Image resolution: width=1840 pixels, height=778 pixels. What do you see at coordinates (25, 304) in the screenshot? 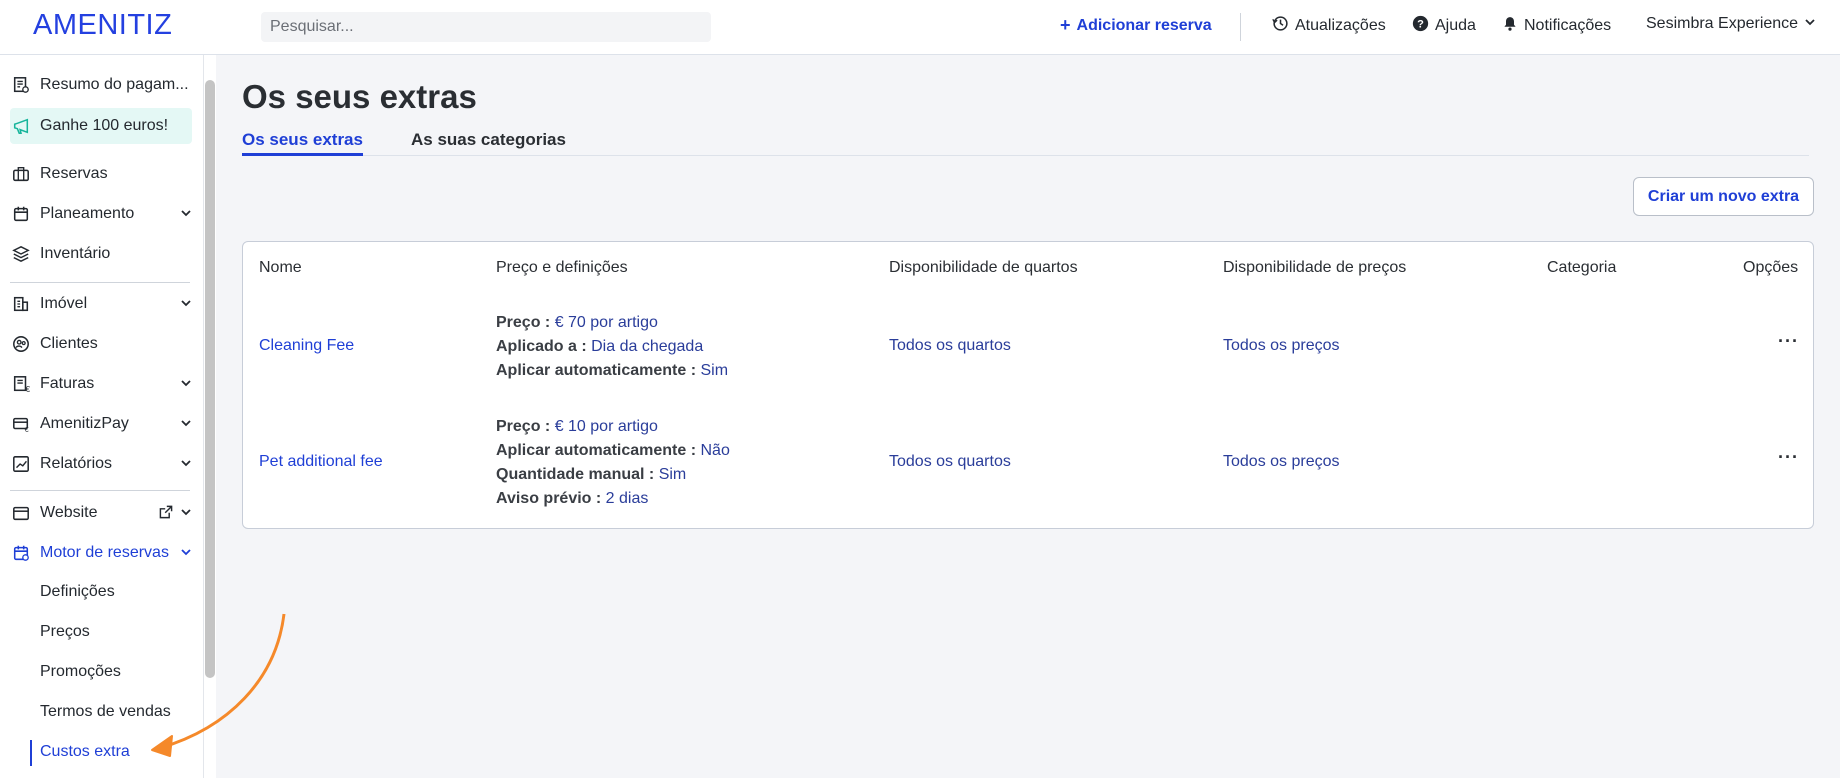
I see `building-icon` at bounding box center [25, 304].